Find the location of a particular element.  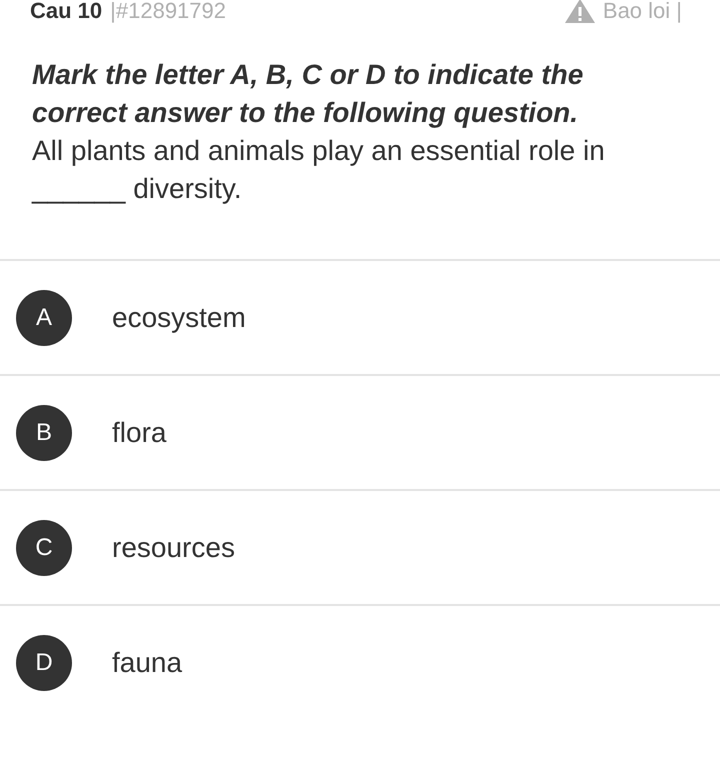

answer-option: B flora is located at coordinates (360, 431).